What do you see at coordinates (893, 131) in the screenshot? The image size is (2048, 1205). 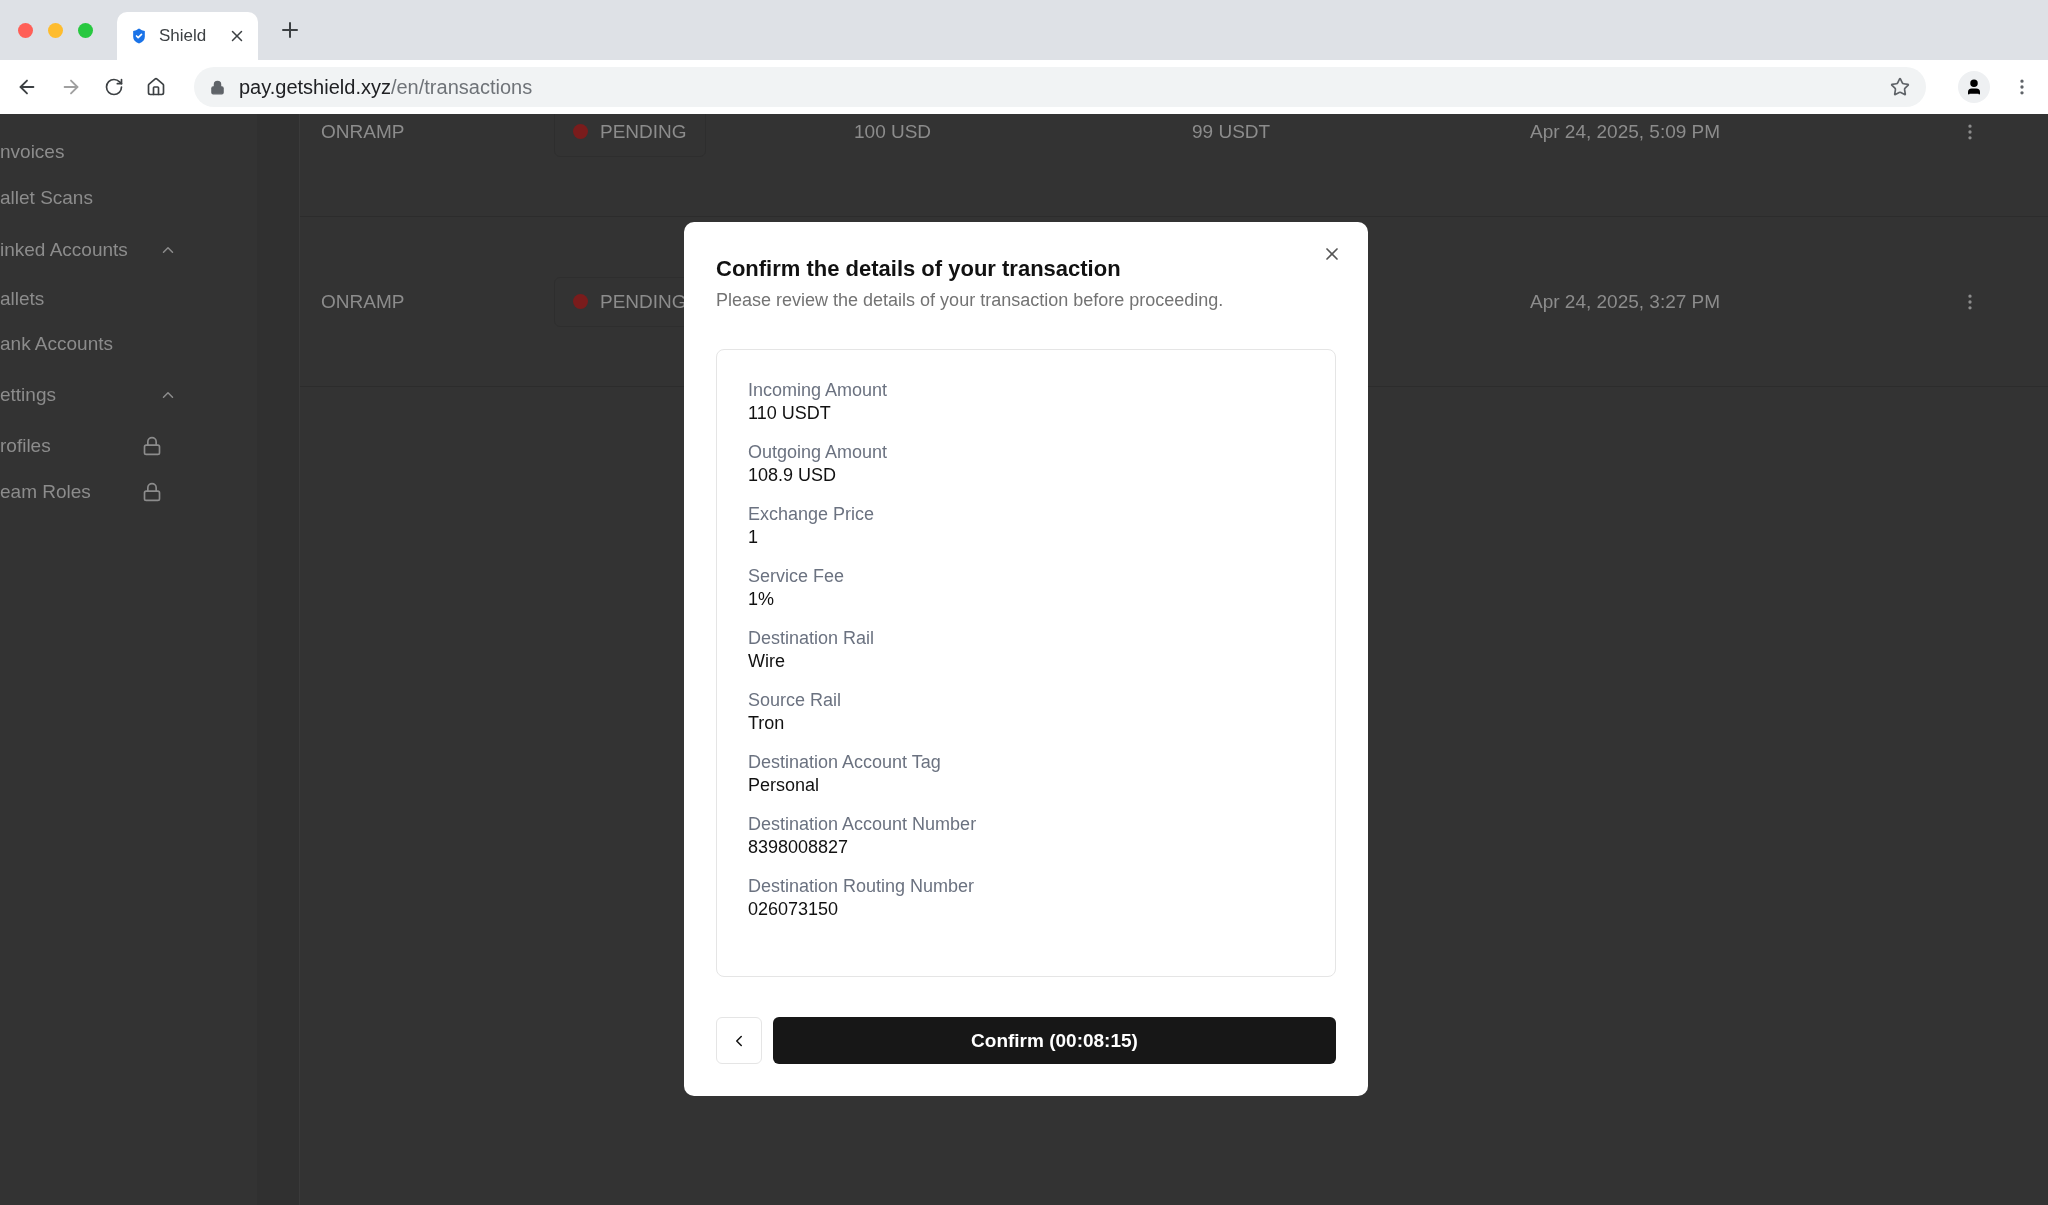 I see `amount-cell-text: 100 USD` at bounding box center [893, 131].